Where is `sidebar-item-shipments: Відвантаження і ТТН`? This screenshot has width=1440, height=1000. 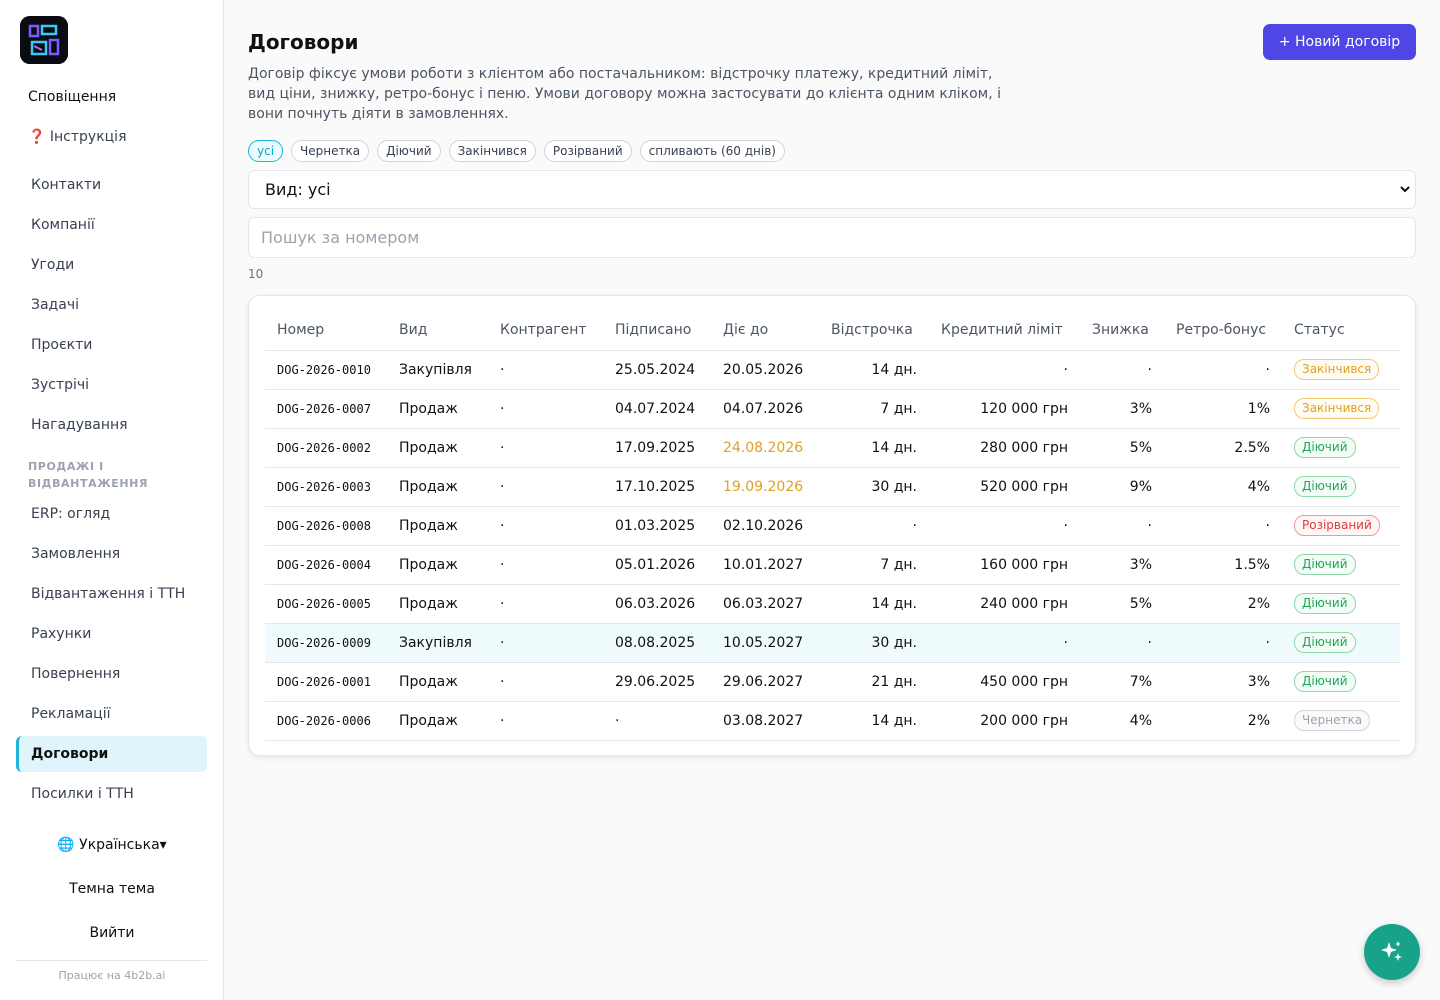 sidebar-item-shipments: Відвантаження і ТТН is located at coordinates (111, 594).